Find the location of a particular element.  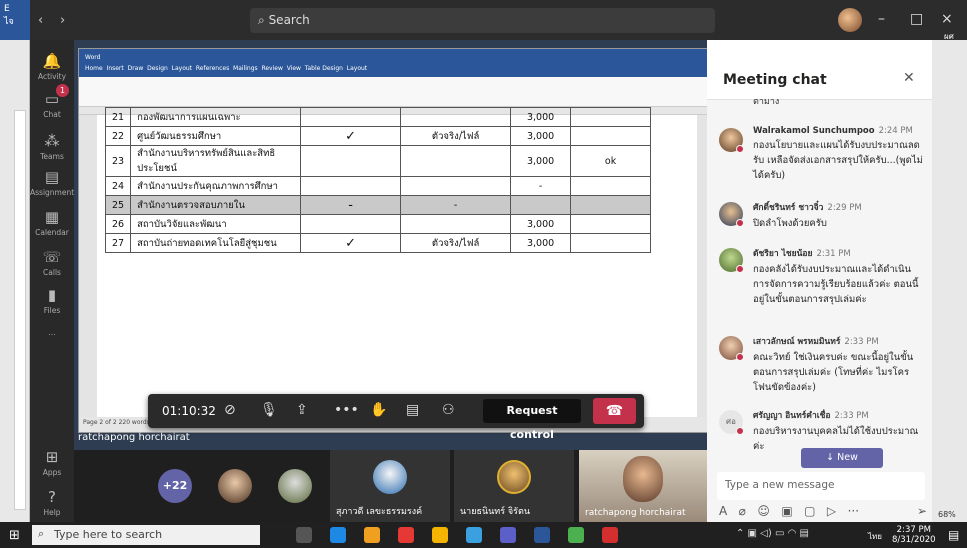

rail-calendar: ▦ Calendar is located at coordinates (52, 222).